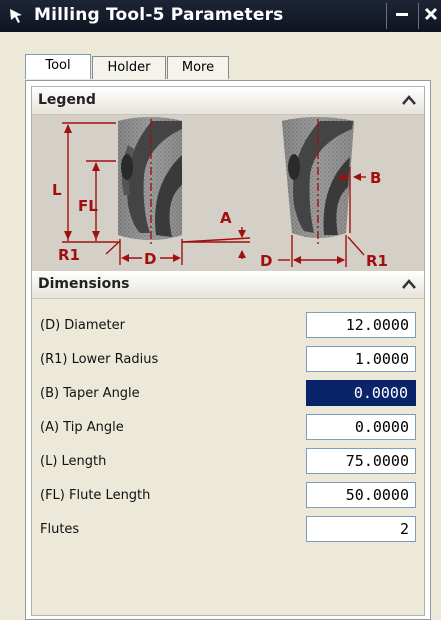  I want to click on lower-radius-field, so click(361, 359).